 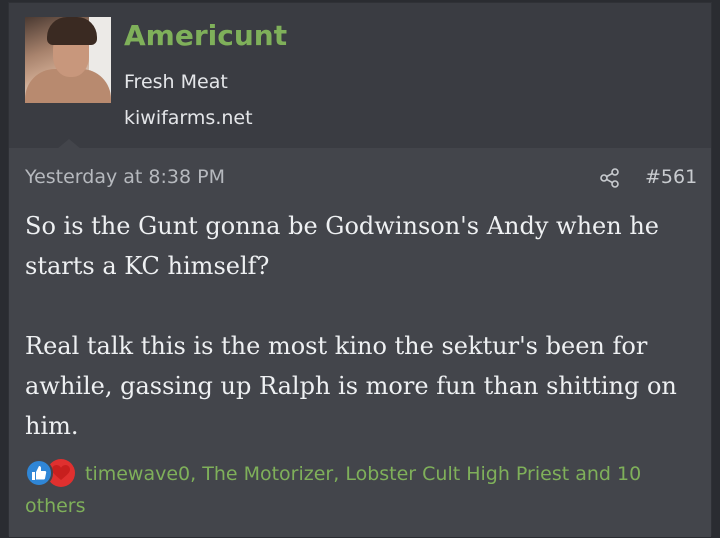 What do you see at coordinates (39, 473) in the screenshot?
I see `like-icon` at bounding box center [39, 473].